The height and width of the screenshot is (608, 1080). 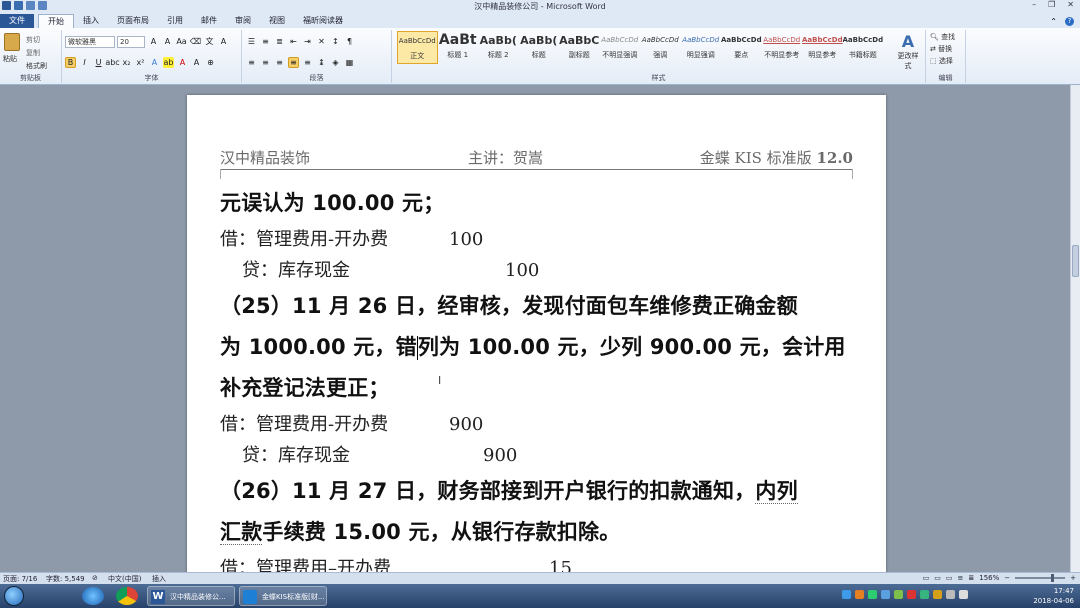 I want to click on start-button, so click(x=14, y=596).